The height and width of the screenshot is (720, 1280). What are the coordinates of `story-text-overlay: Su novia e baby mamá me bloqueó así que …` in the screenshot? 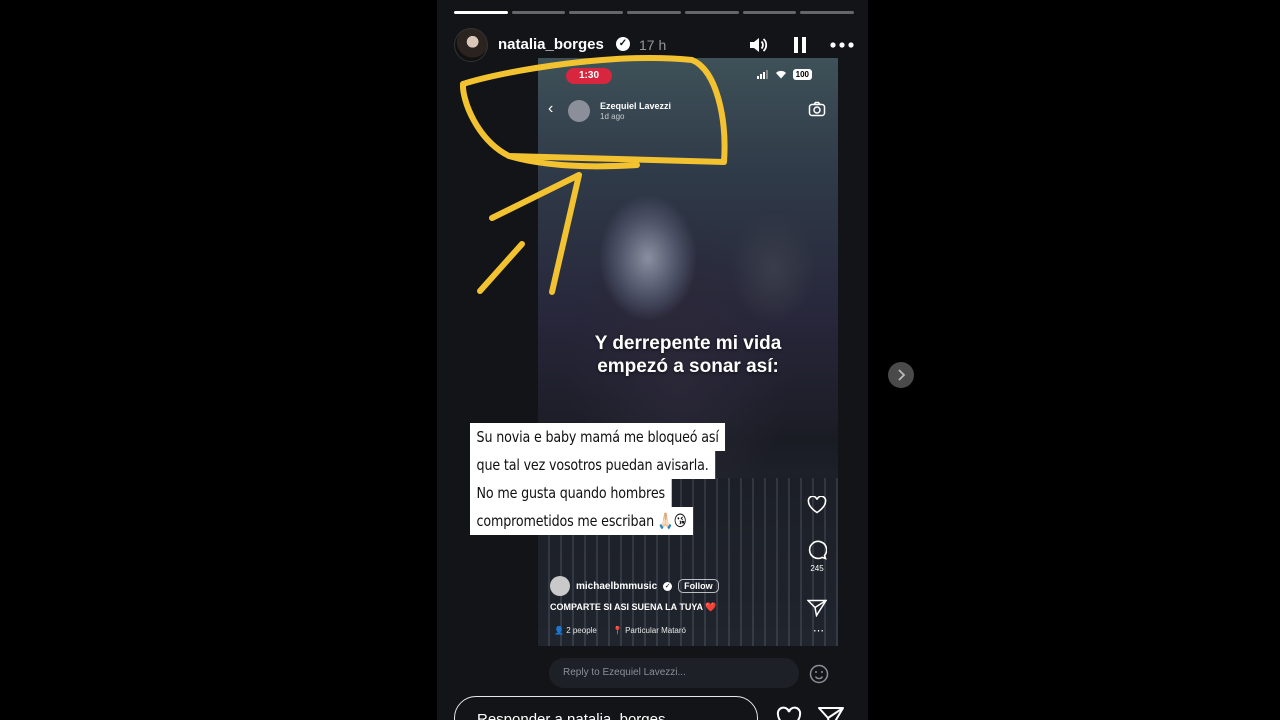 It's located at (610, 479).